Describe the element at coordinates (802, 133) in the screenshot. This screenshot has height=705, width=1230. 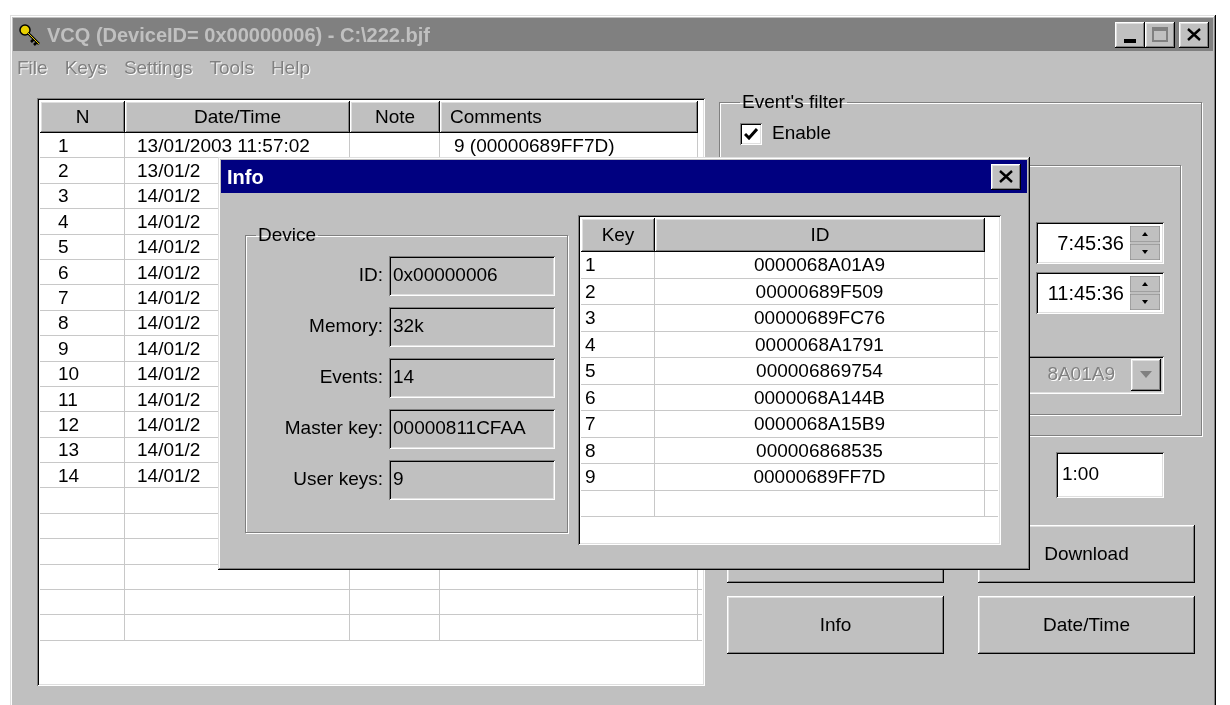
I see `checkbox-label: Enable` at that location.